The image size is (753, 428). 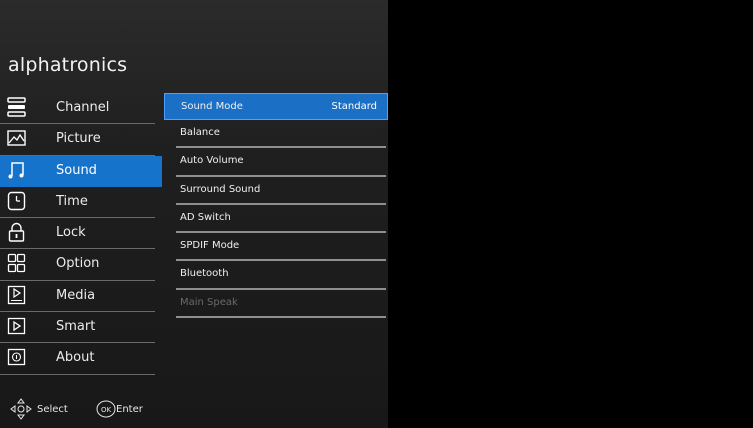 What do you see at coordinates (200, 132) in the screenshot?
I see `option-label: Balance` at bounding box center [200, 132].